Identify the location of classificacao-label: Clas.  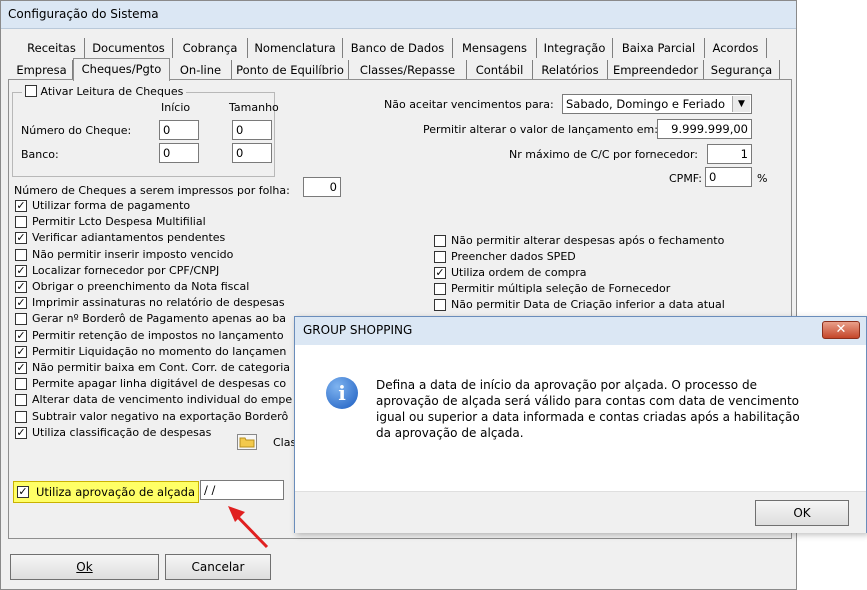
(285, 442).